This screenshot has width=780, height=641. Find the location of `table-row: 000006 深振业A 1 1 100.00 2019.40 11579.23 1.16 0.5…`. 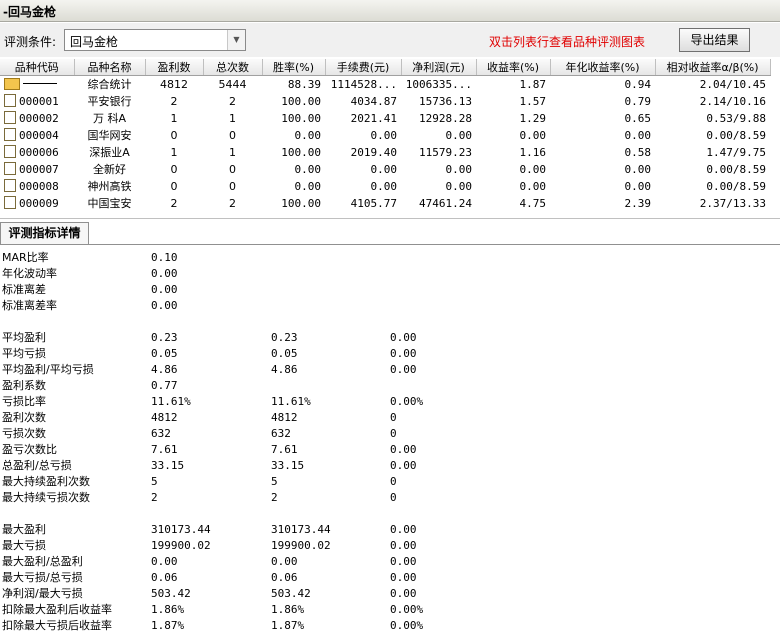

table-row: 000006 深振业A 1 1 100.00 2019.40 11579.23 1.16 0.5… is located at coordinates (385, 152).